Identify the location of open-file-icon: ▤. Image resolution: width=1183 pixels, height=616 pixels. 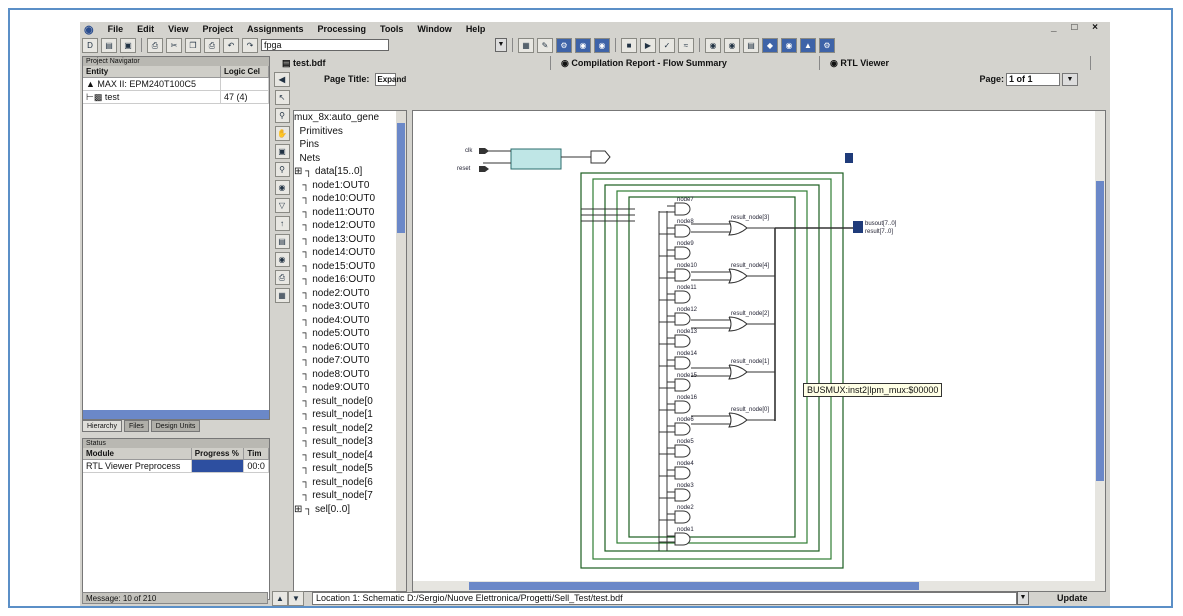
(109, 45).